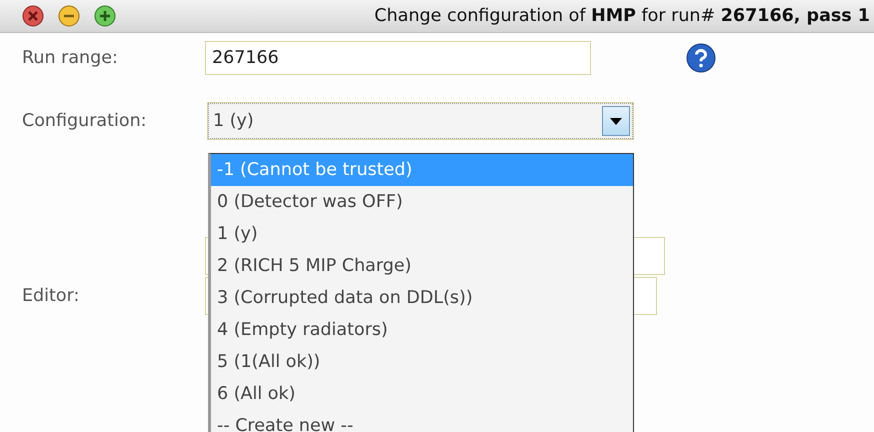 The height and width of the screenshot is (432, 874). What do you see at coordinates (422, 330) in the screenshot?
I see `dropdown-option: 4 (Empty radiators)` at bounding box center [422, 330].